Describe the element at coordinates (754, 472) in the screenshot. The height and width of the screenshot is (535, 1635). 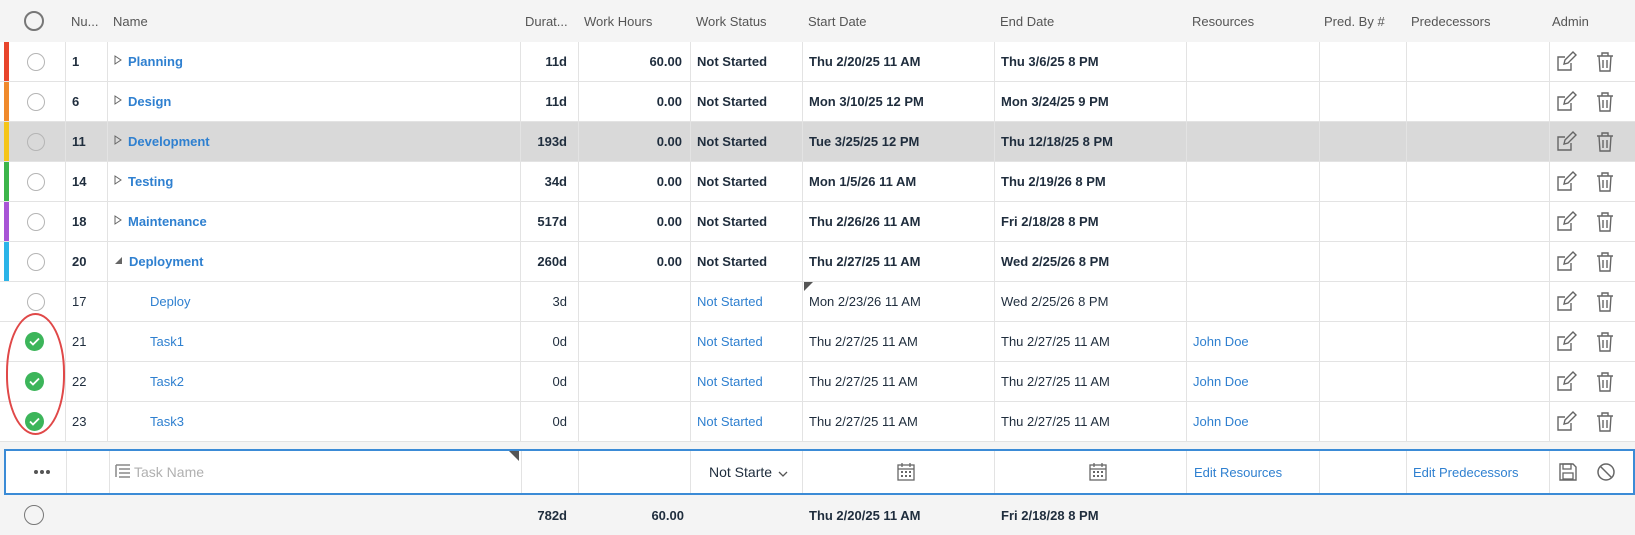
I see `status-select: Not Starte` at that location.